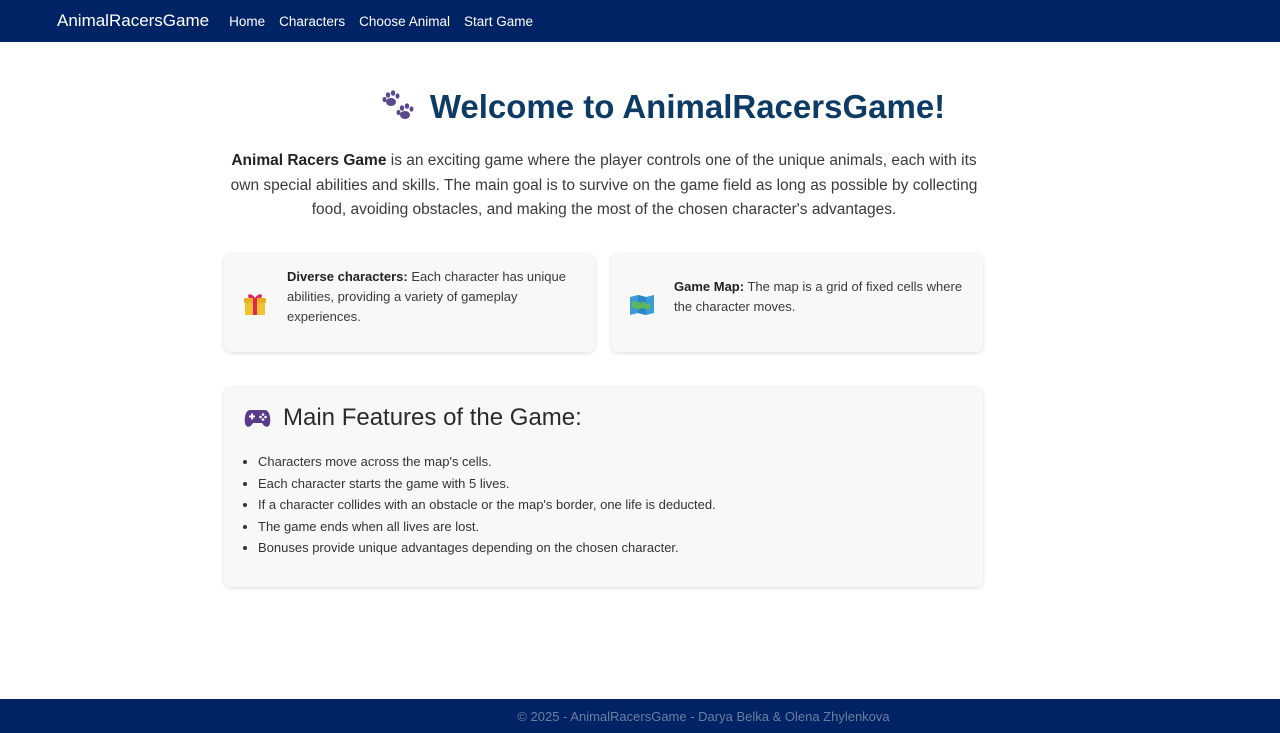  I want to click on features-heading: Main Features of the Game:, so click(413, 418).